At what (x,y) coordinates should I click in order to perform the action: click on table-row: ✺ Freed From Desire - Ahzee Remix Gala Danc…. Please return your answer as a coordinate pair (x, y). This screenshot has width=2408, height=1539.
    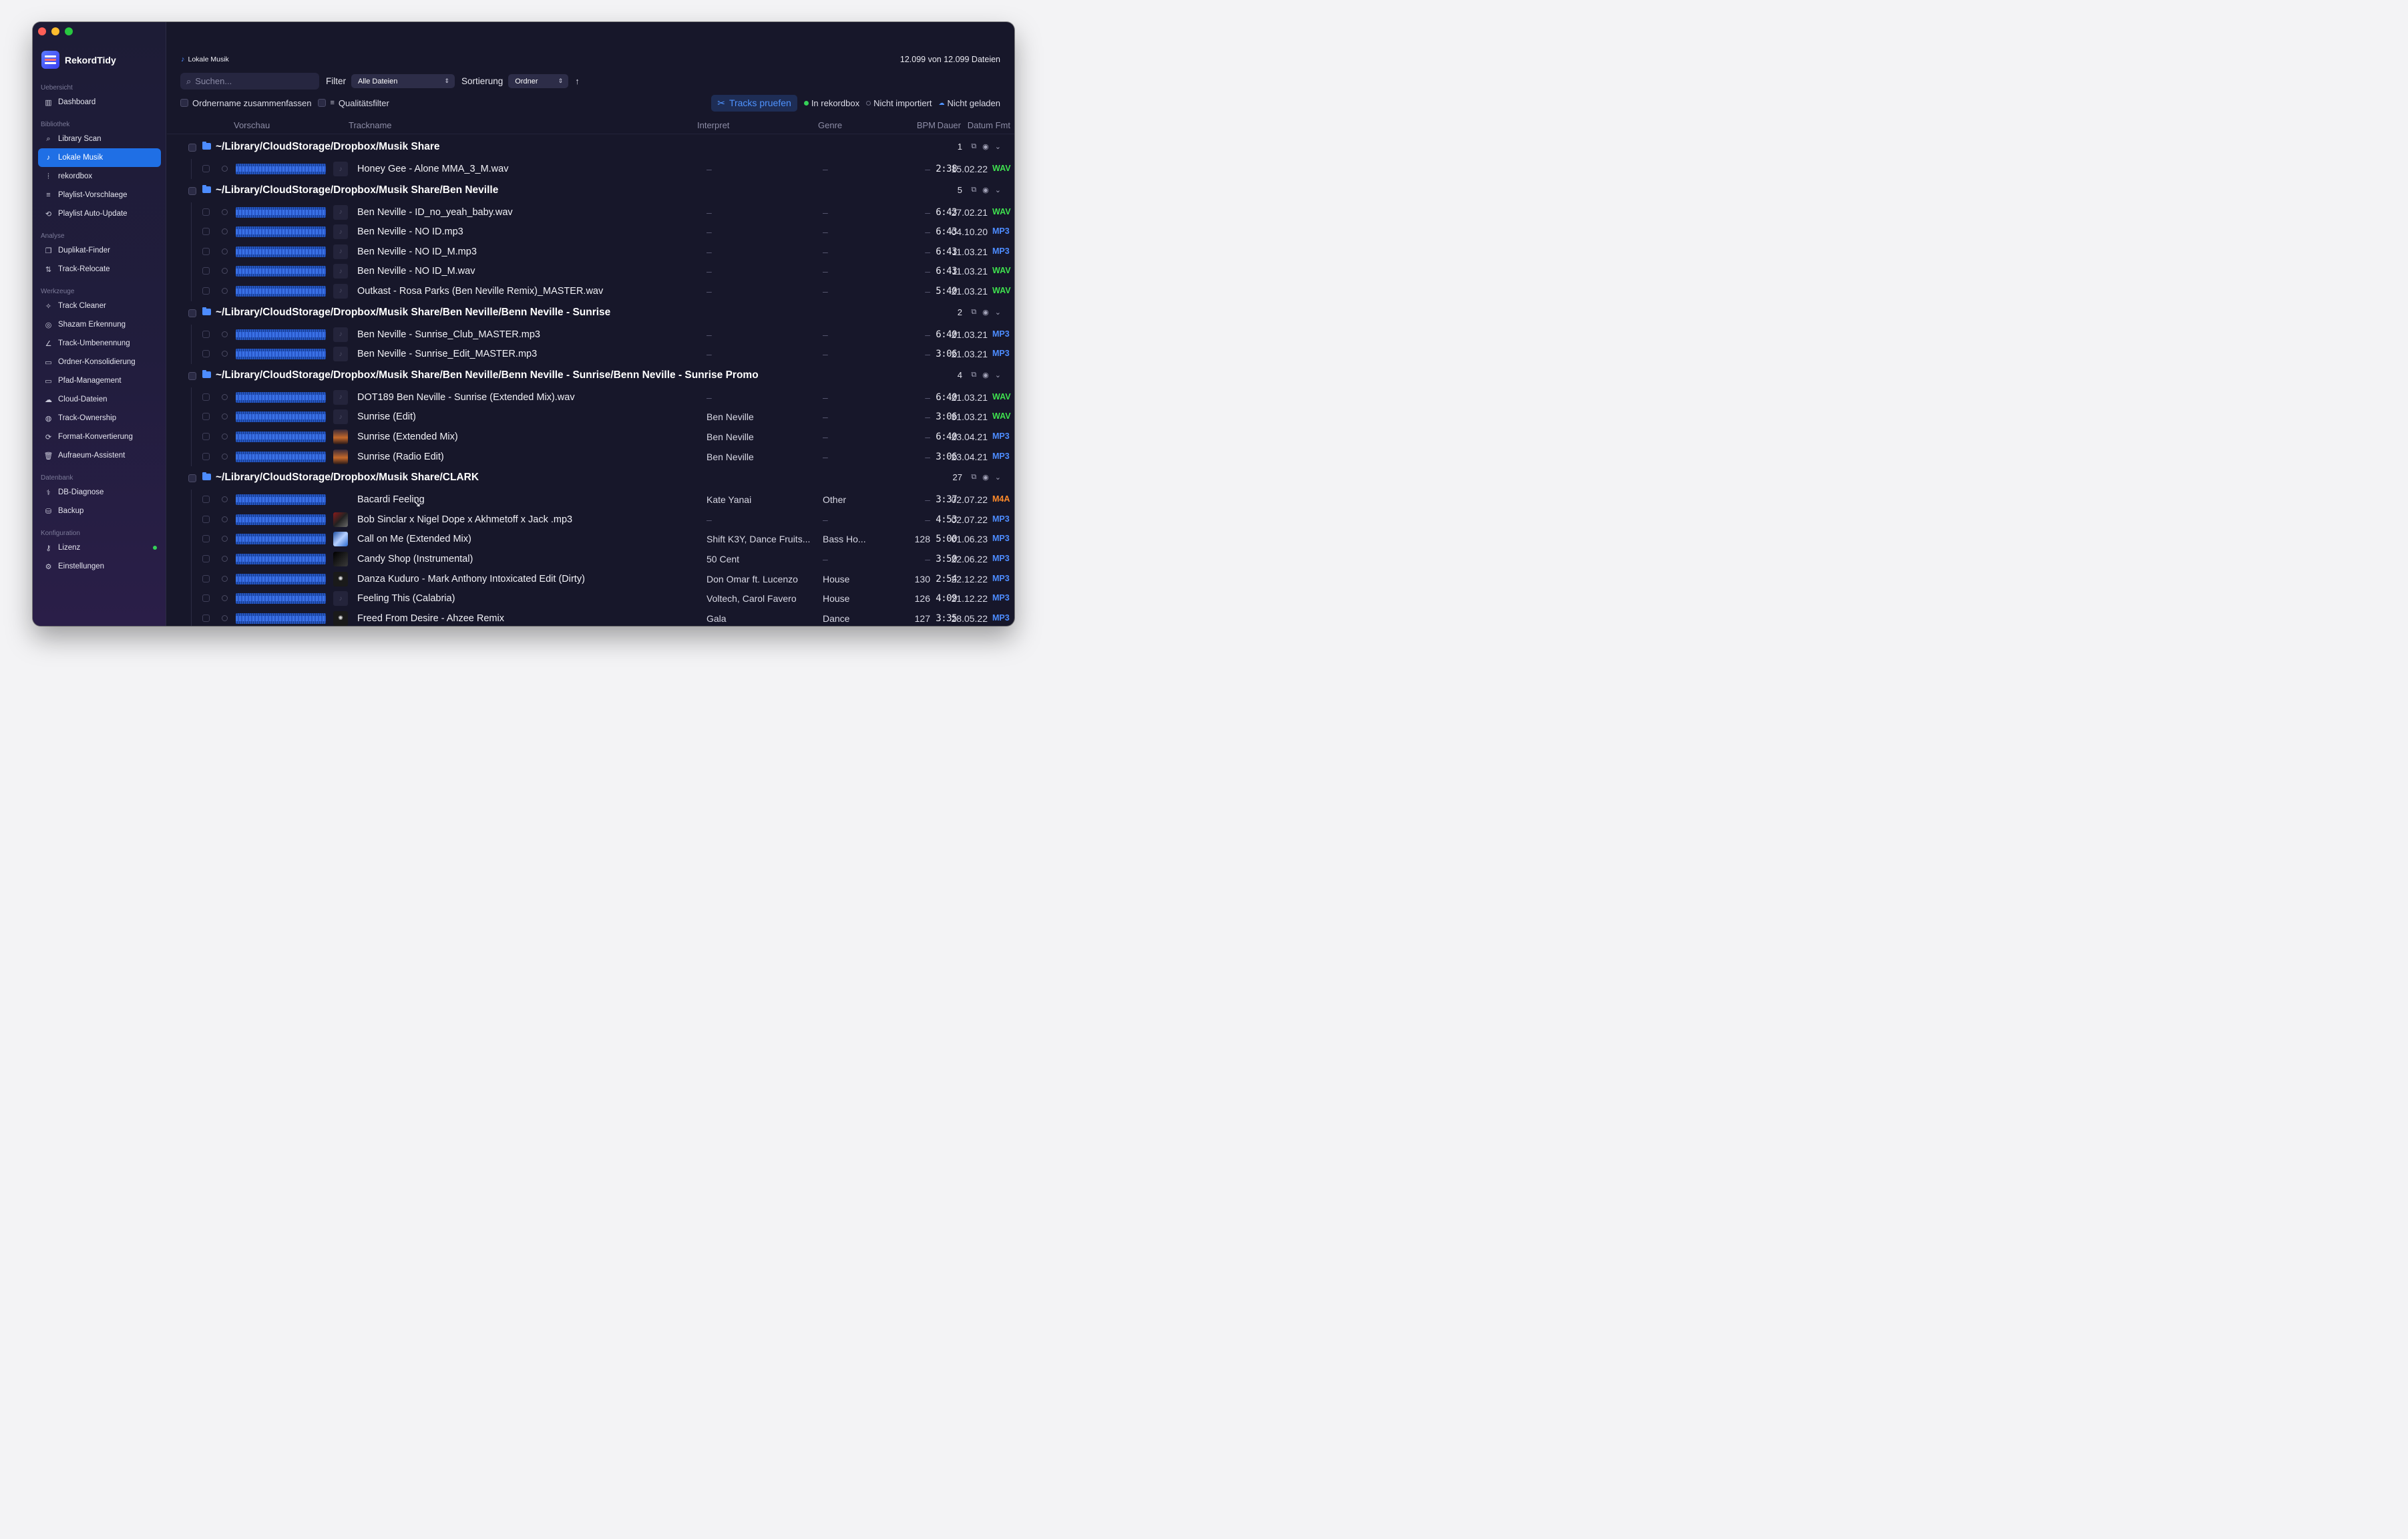
    Looking at the image, I should click on (590, 617).